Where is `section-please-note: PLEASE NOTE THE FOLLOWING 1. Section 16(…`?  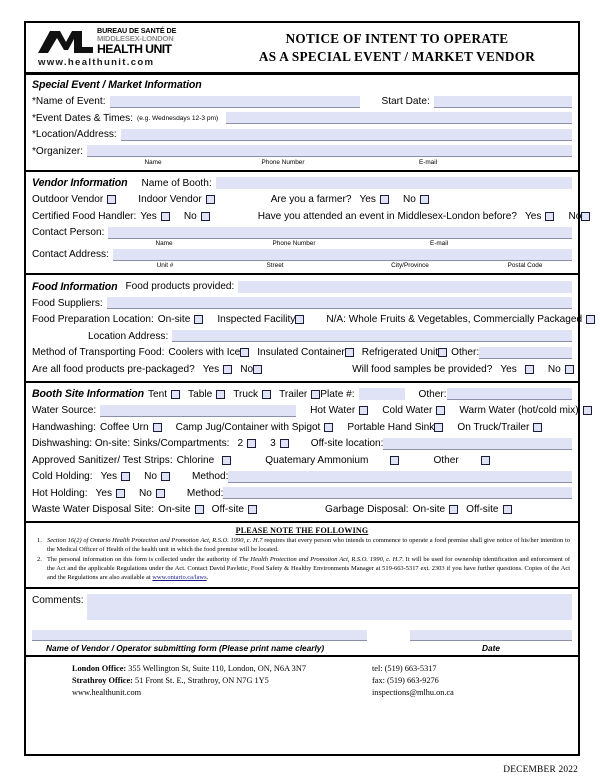
section-please-note: PLEASE NOTE THE FOLLOWING 1. Section 16(… is located at coordinates (302, 556).